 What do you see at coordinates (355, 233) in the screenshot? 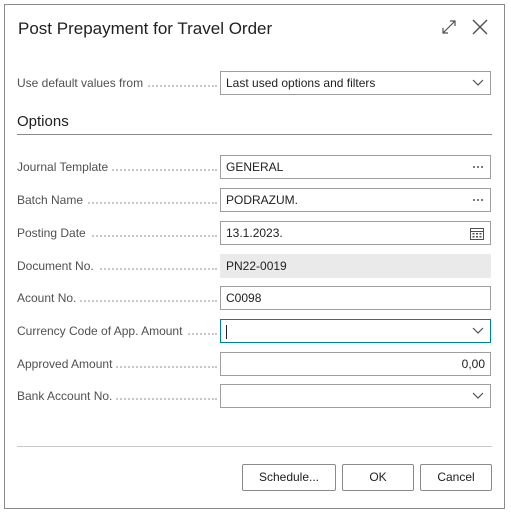
I see `posting-date-input: 13.1.2023.` at bounding box center [355, 233].